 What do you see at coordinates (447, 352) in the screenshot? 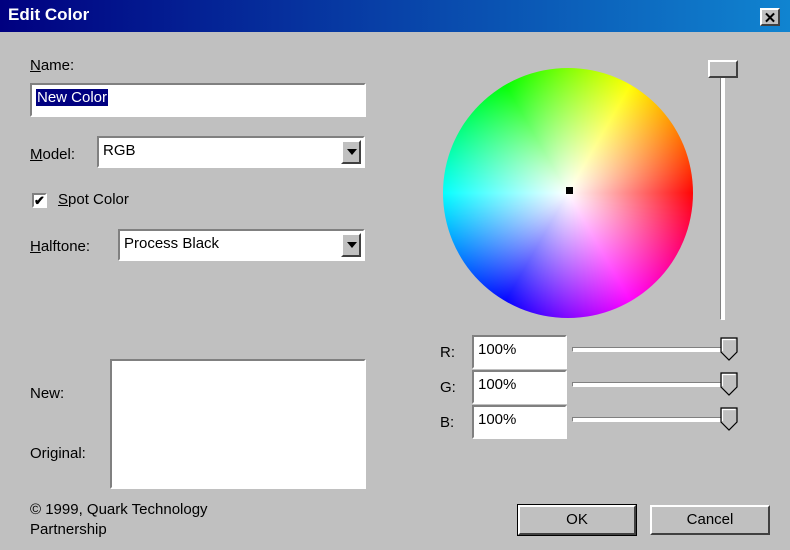
I see `channel-label: R:` at bounding box center [447, 352].